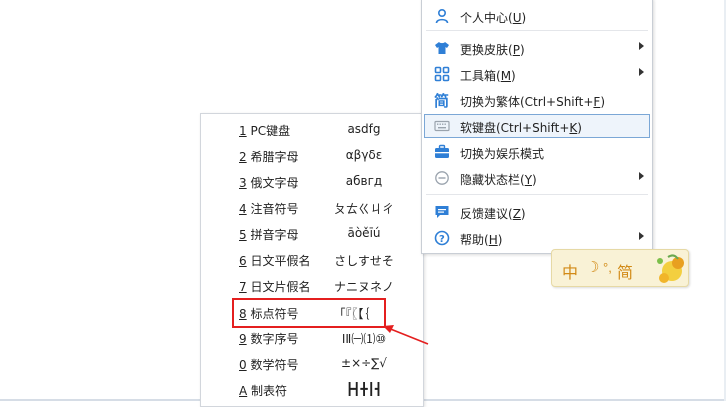  I want to click on kb-item-hiragana: 6 日文平假名 さしすせそ, so click(312, 260).